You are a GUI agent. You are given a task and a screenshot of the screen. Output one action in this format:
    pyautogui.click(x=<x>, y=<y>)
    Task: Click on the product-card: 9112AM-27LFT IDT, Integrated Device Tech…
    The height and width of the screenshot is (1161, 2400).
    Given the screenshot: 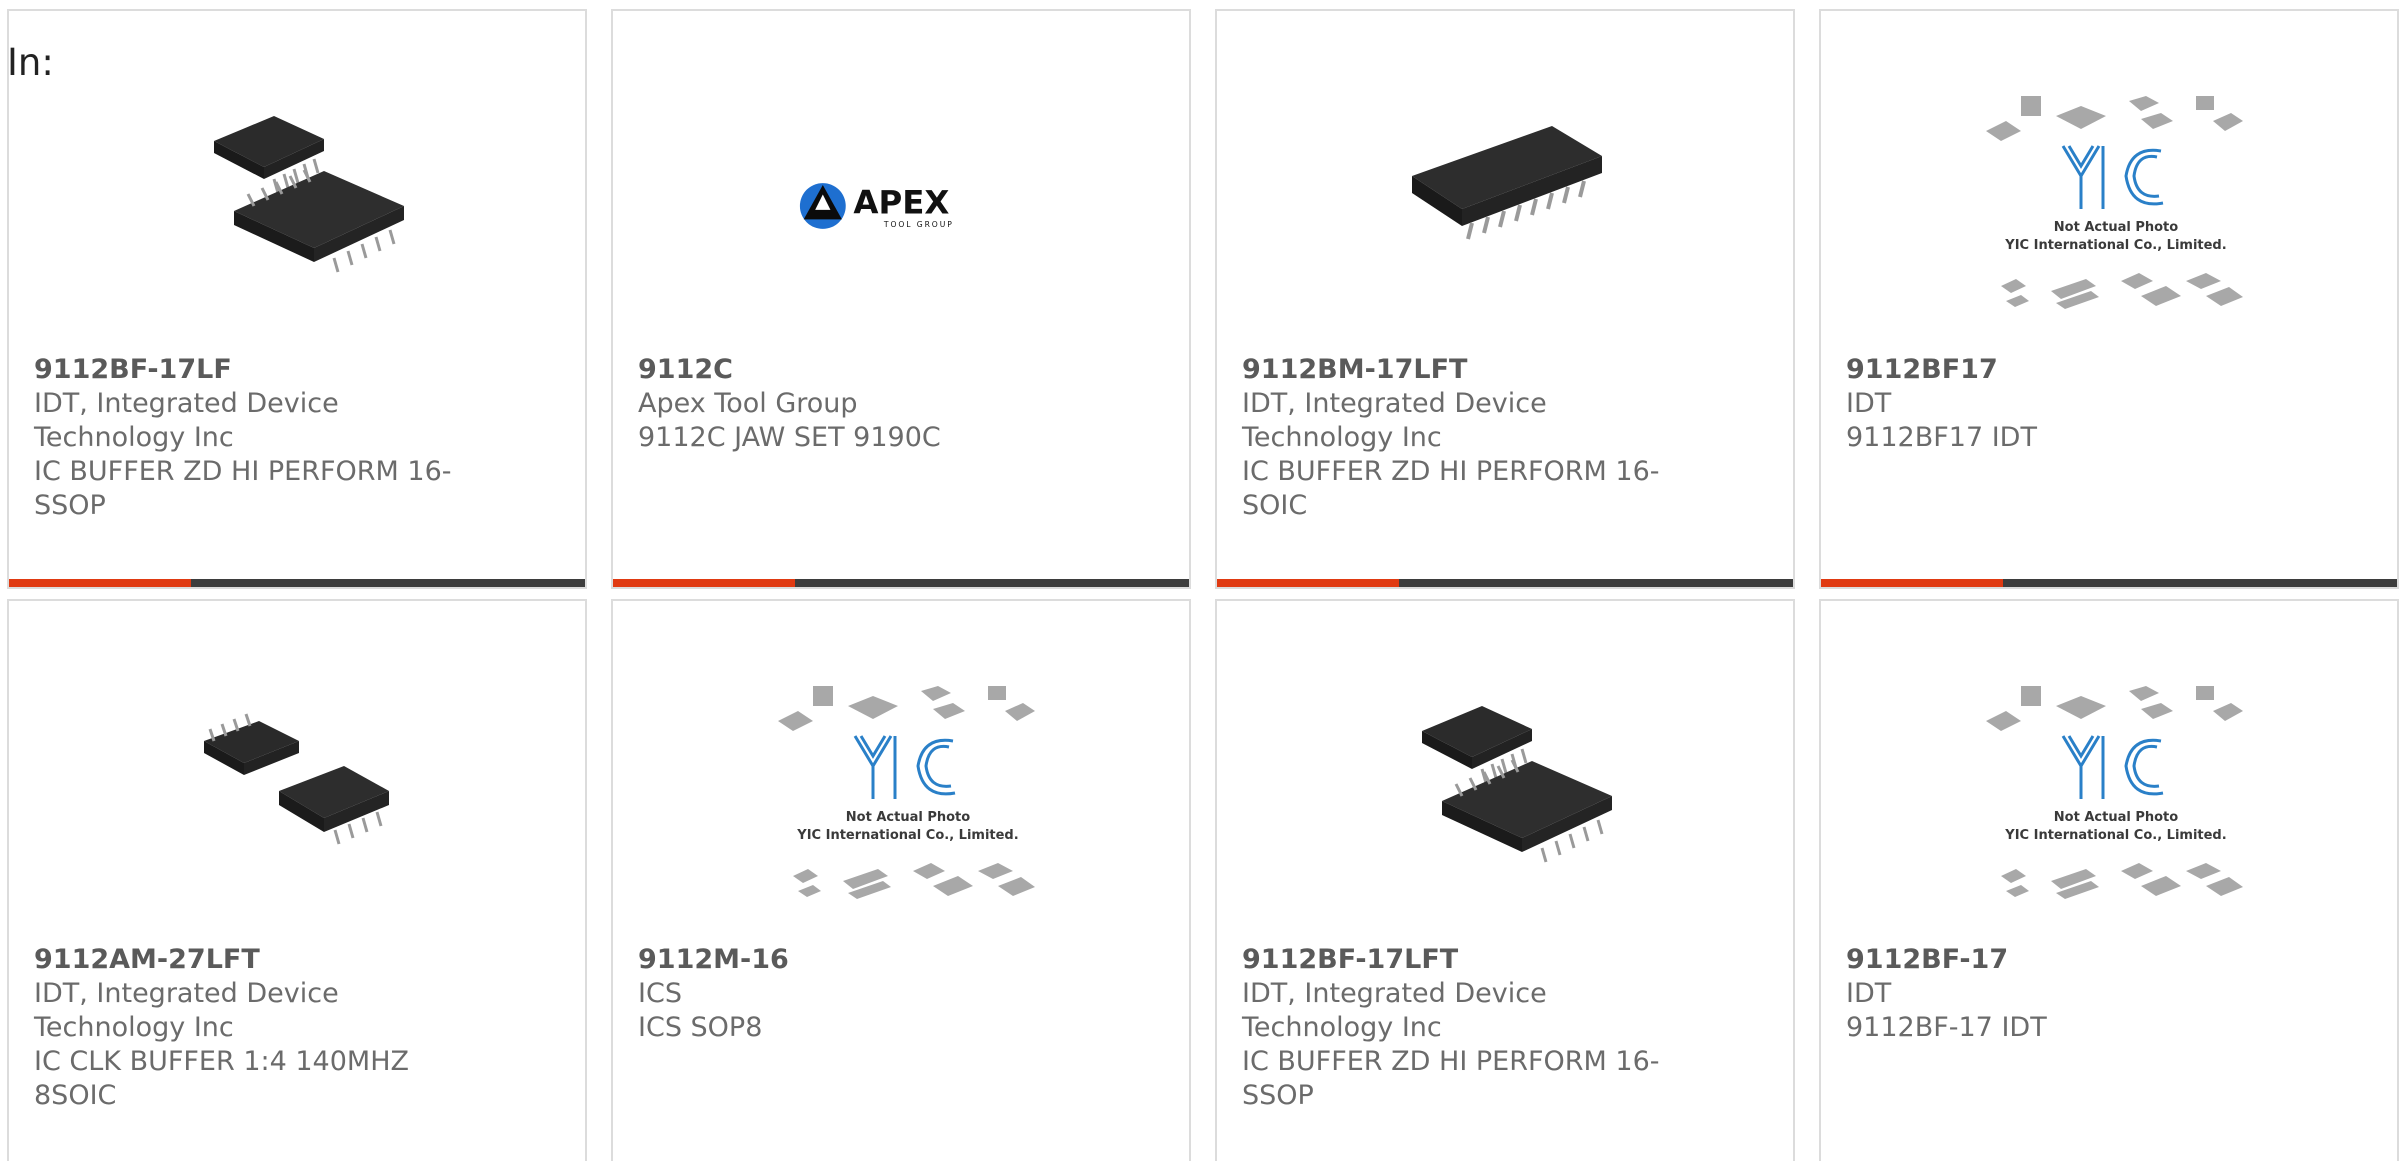 What is the action you would take?
    pyautogui.click(x=297, y=880)
    